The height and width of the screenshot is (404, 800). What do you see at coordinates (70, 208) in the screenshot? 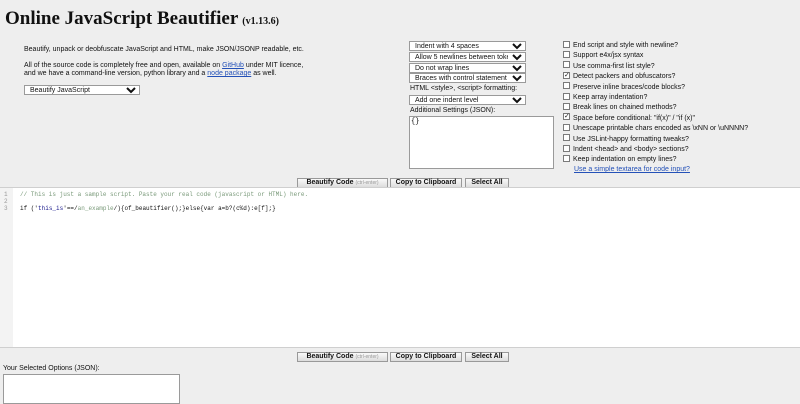
I see `code-token: '==/` at bounding box center [70, 208].